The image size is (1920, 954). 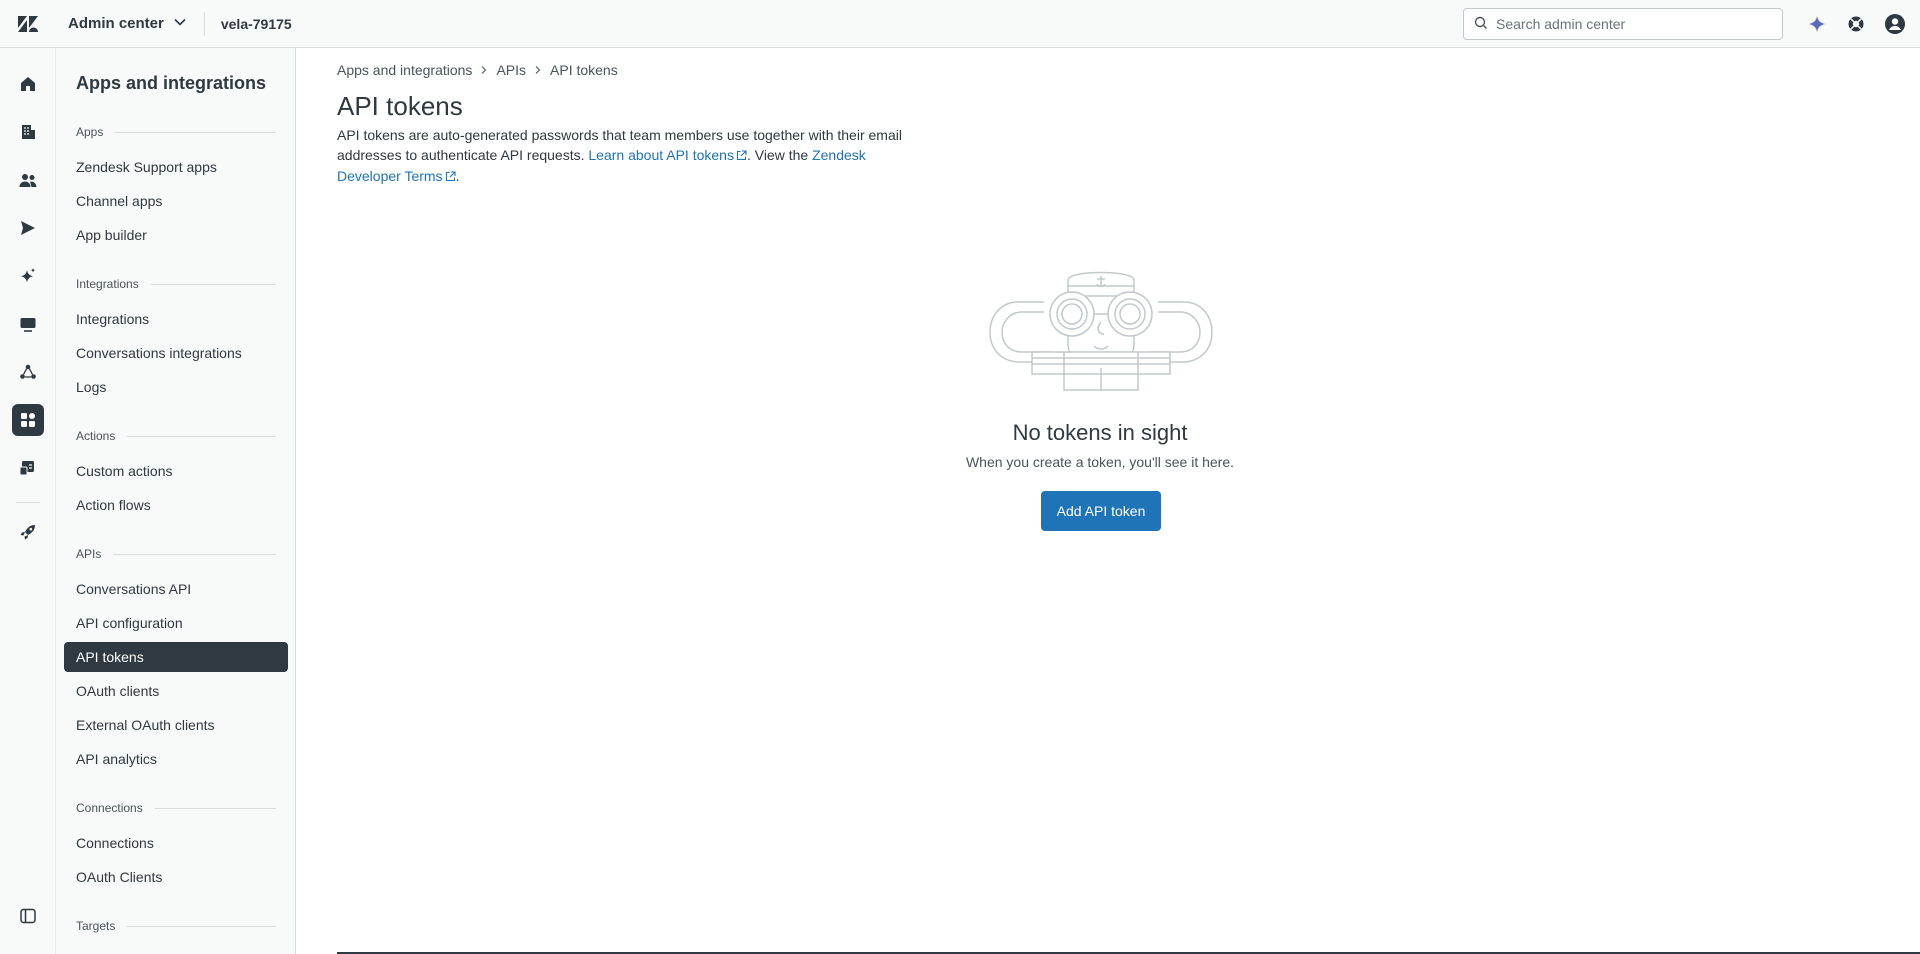 I want to click on page-title: API tokens, so click(x=400, y=106).